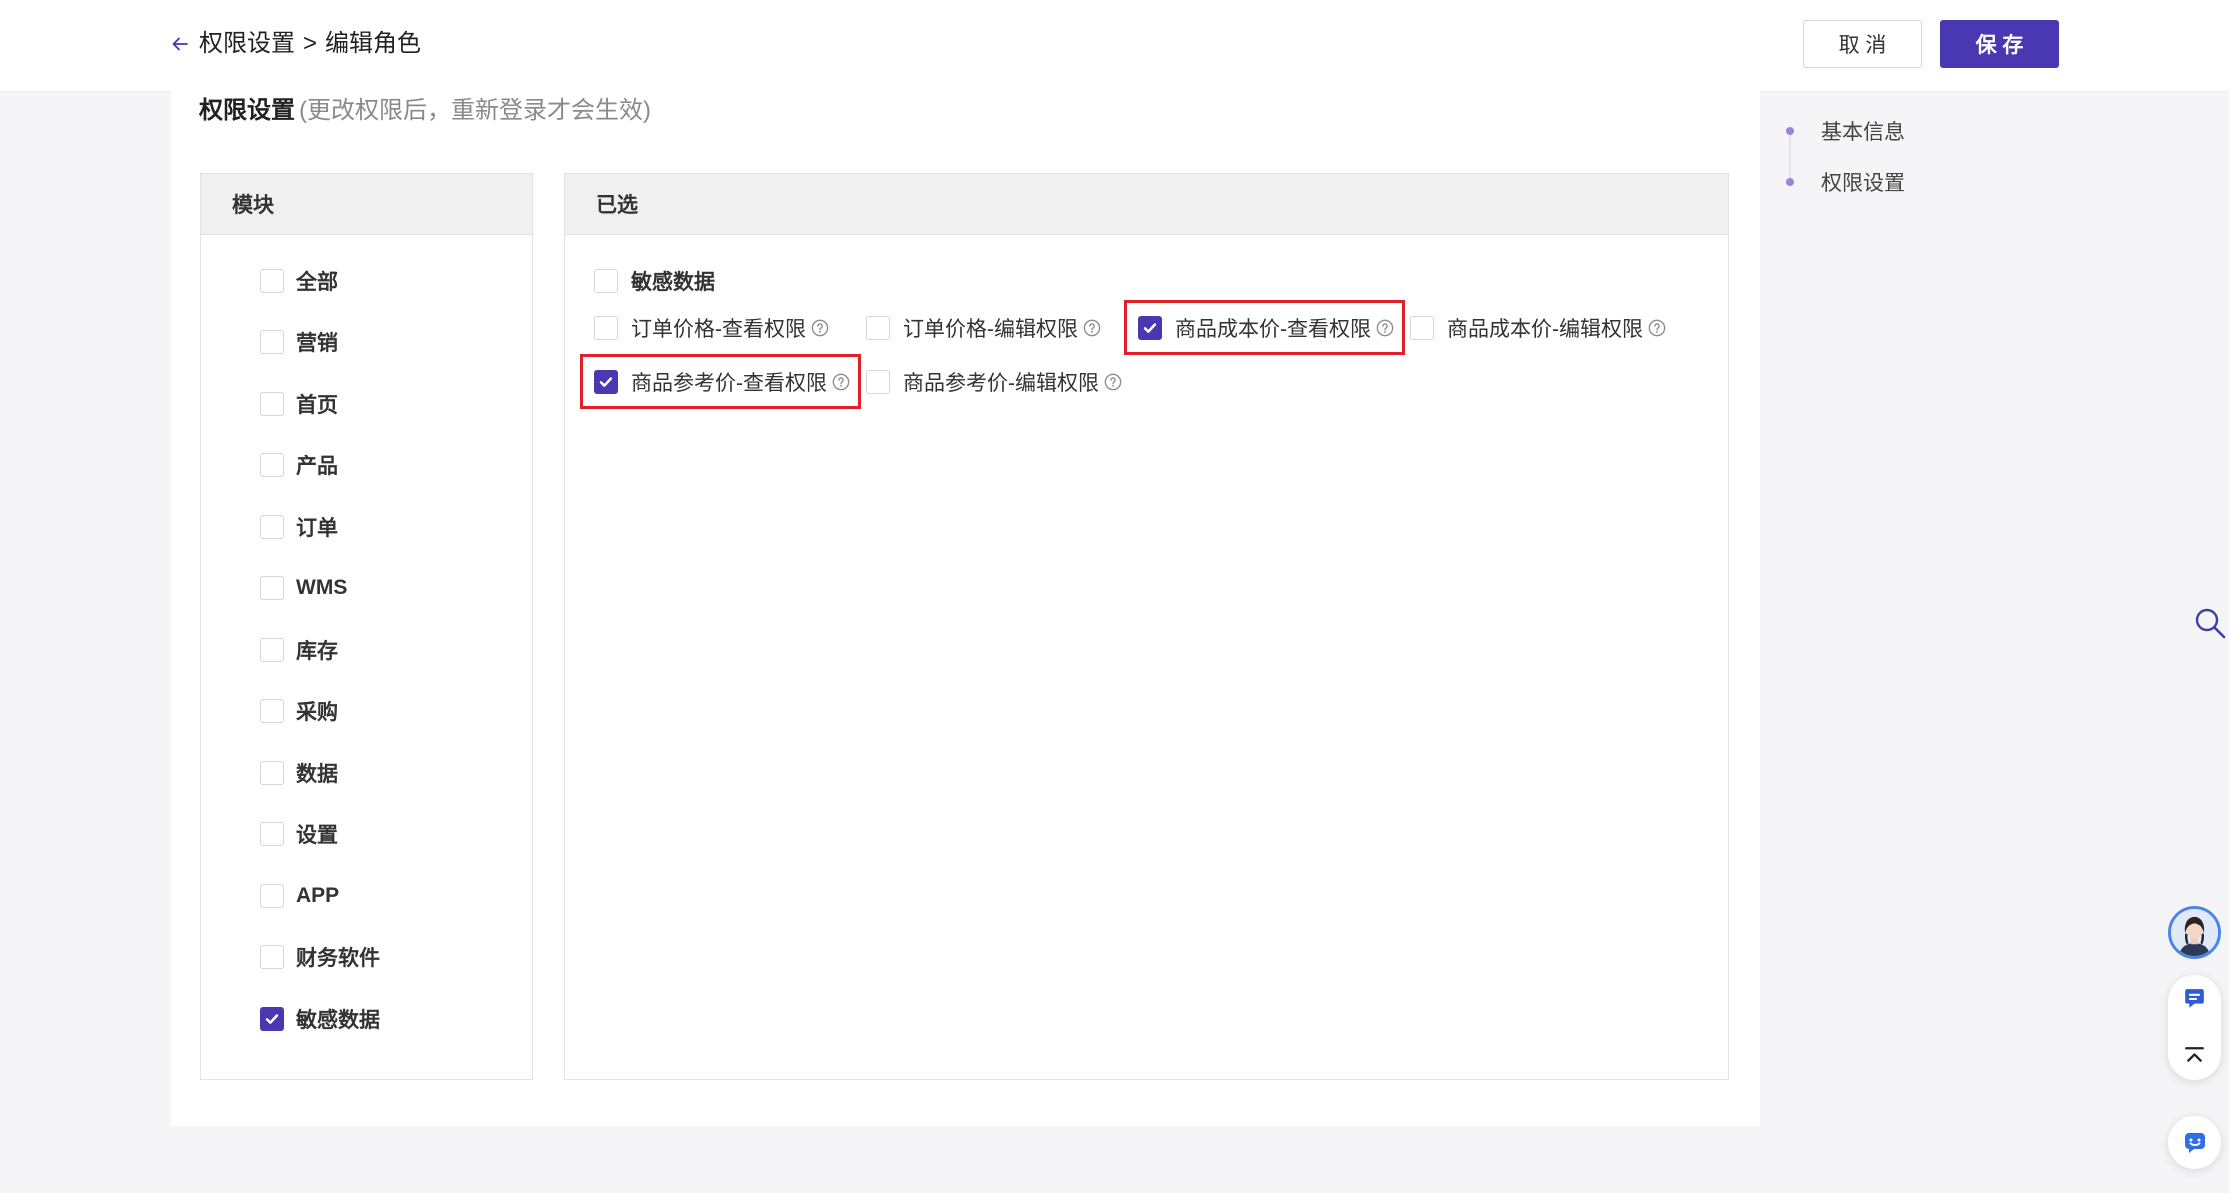 Image resolution: width=2229 pixels, height=1193 pixels. I want to click on module-item-sensitive-data: 敏感数据, so click(366, 1019).